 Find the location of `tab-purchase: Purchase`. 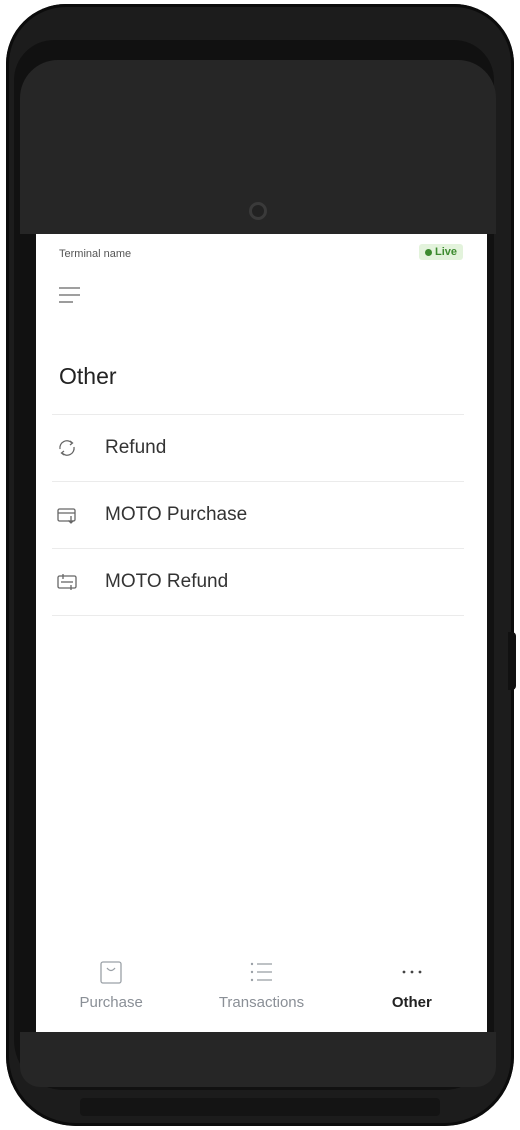

tab-purchase: Purchase is located at coordinates (111, 990).